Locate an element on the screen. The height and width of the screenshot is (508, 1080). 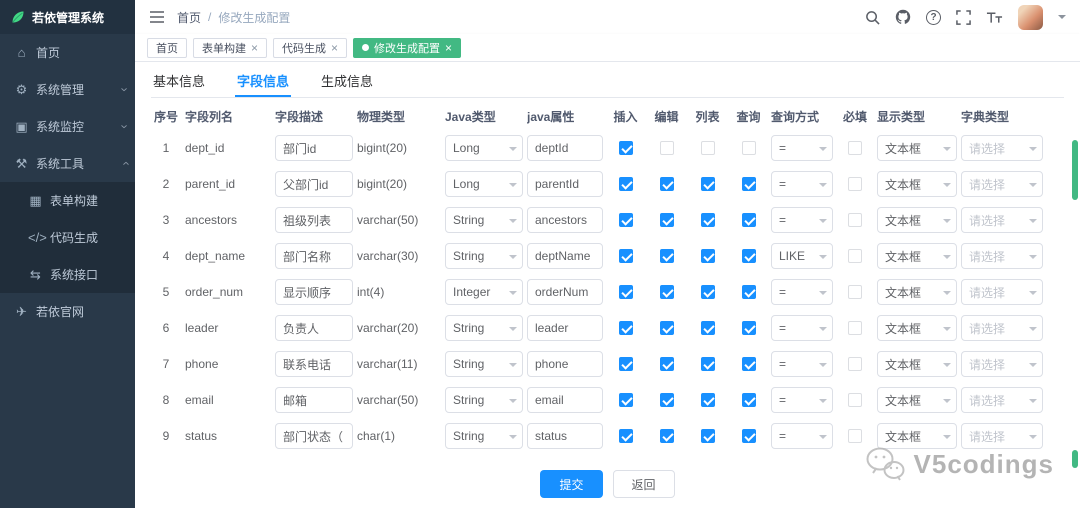
hamburger-icon is located at coordinates (157, 17).